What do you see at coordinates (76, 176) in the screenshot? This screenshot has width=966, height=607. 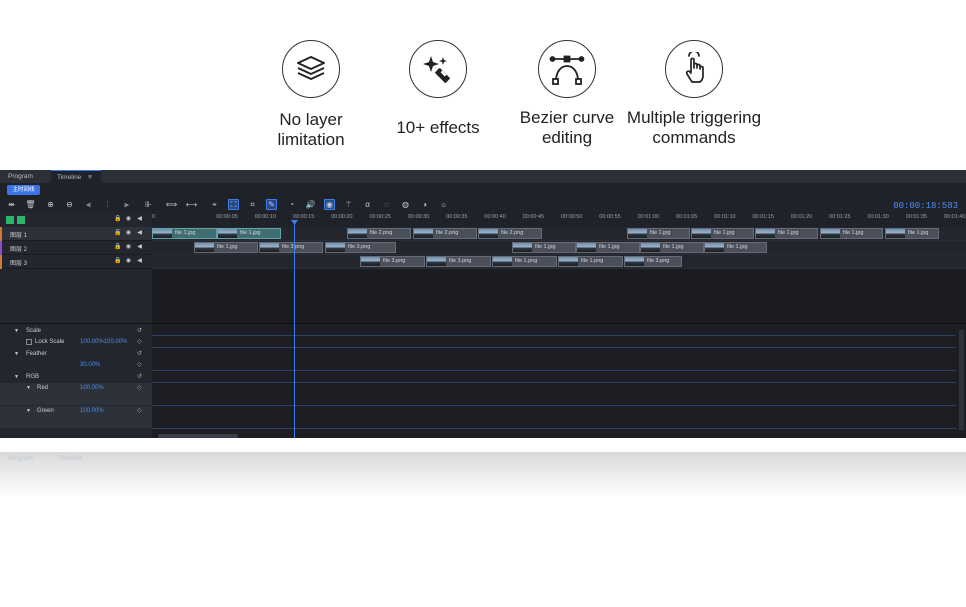 I see `tab-timeline: Timeline ≡` at bounding box center [76, 176].